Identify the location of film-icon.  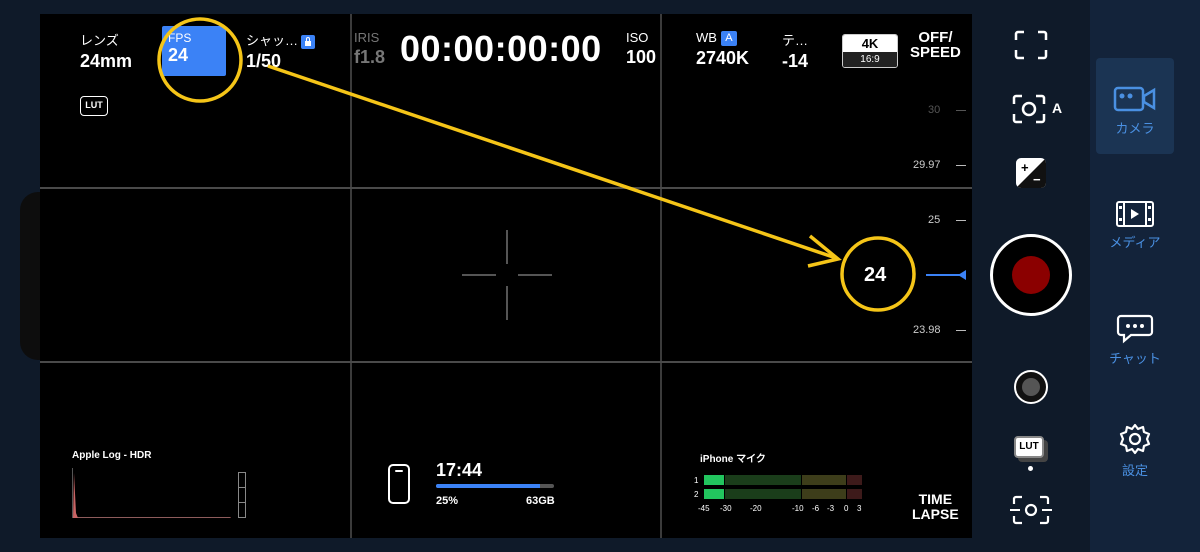
(1135, 214).